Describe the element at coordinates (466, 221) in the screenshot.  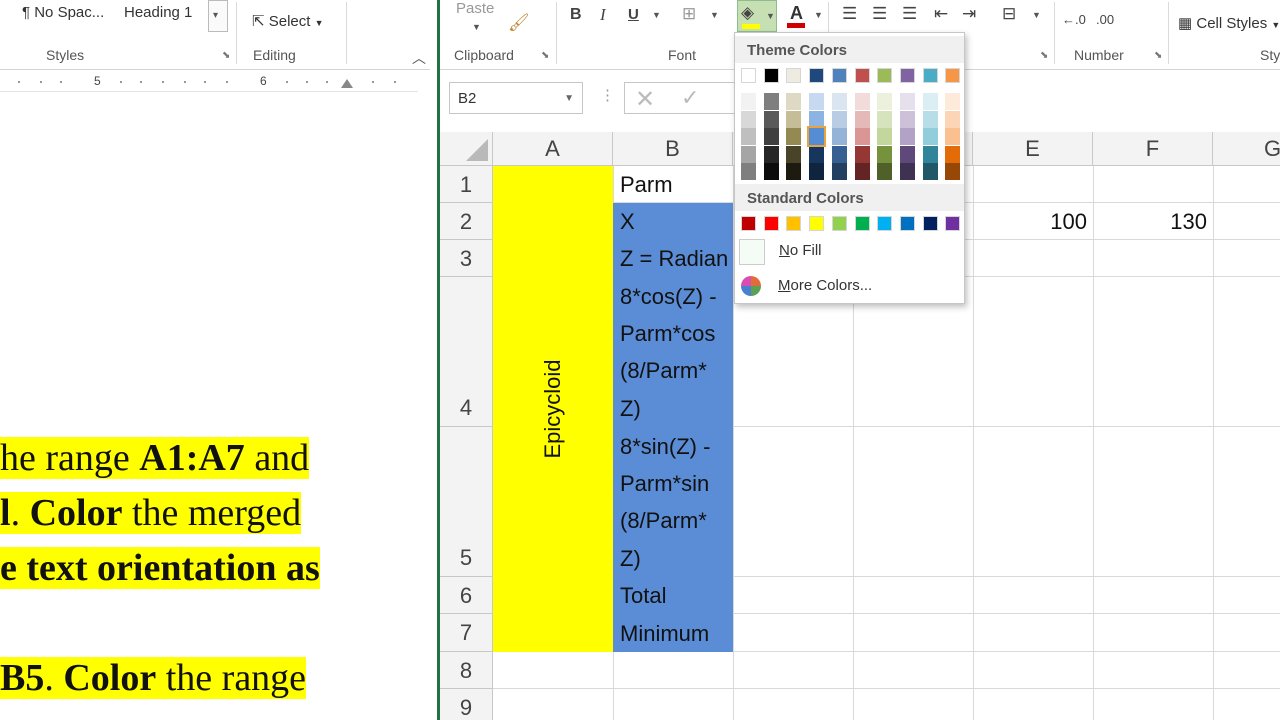
I see `row-header-2: 2` at that location.